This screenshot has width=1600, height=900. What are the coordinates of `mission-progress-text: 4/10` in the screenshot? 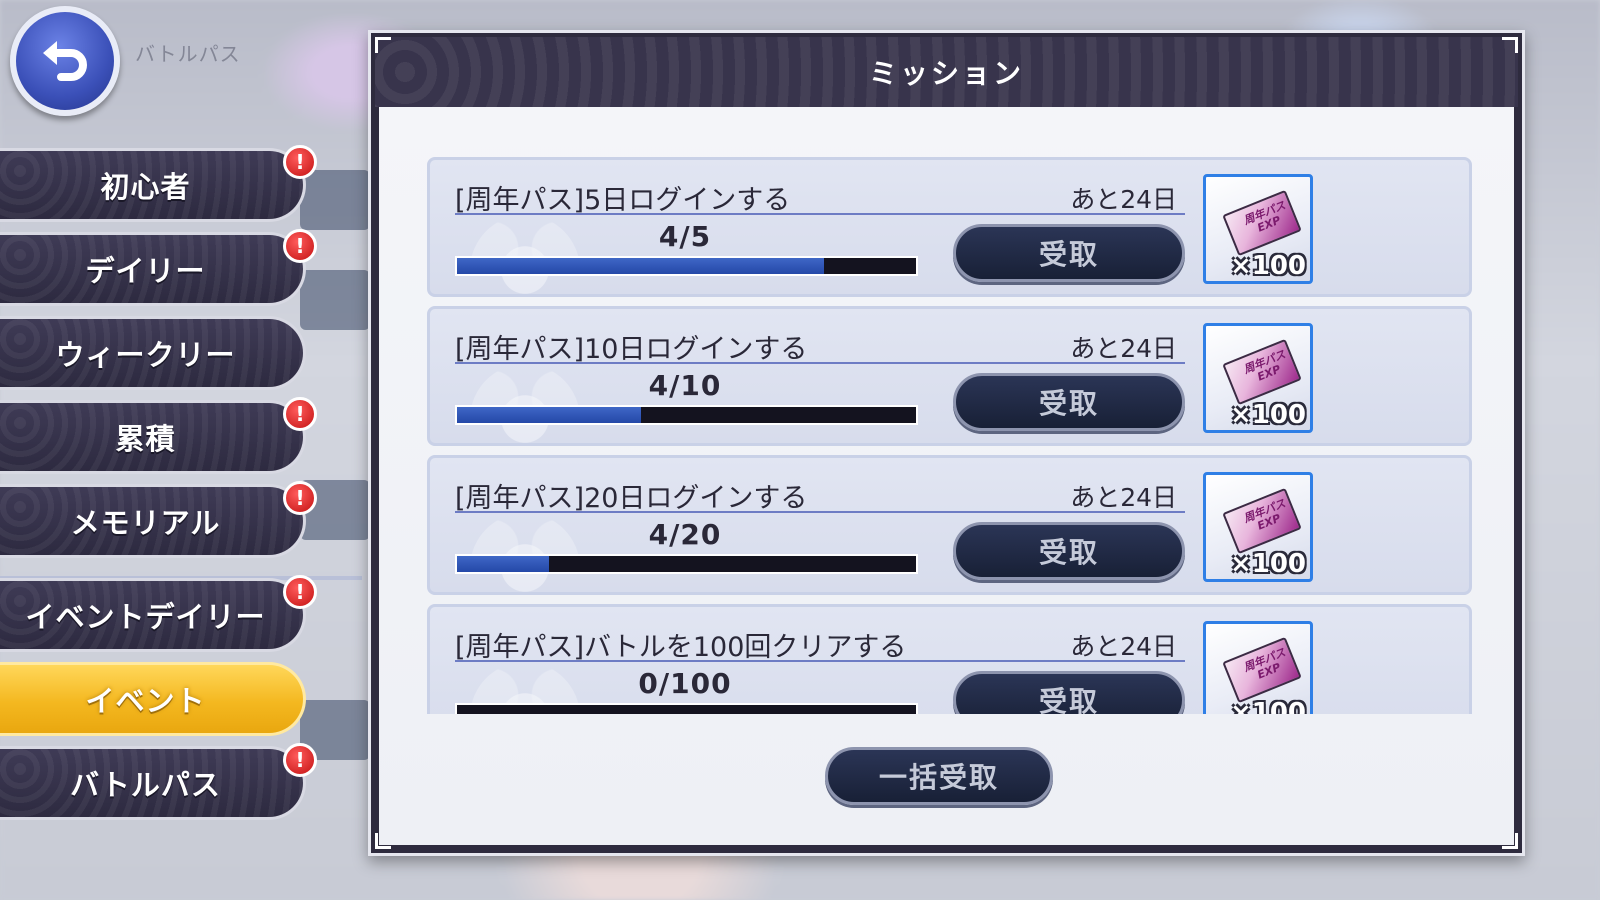 It's located at (685, 385).